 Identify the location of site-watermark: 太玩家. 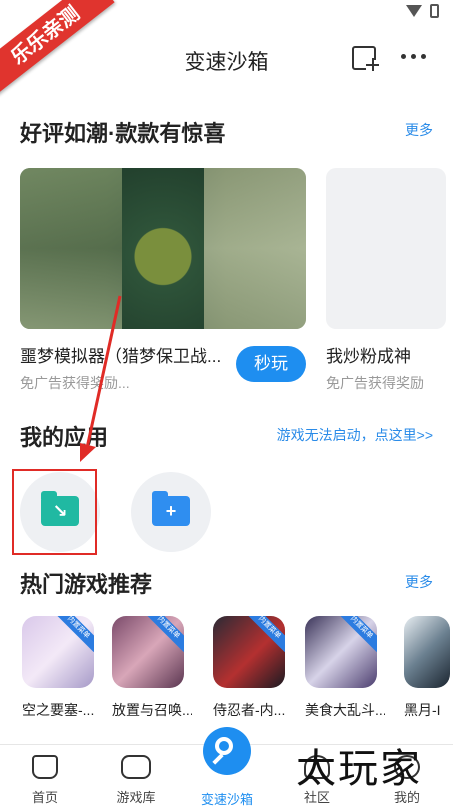
(359, 769).